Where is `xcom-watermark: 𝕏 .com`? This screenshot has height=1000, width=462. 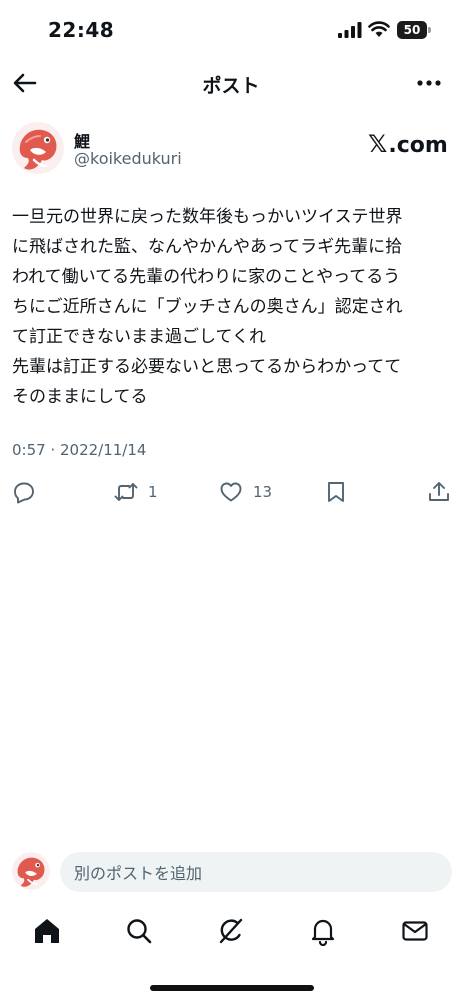 xcom-watermark: 𝕏 .com is located at coordinates (408, 144).